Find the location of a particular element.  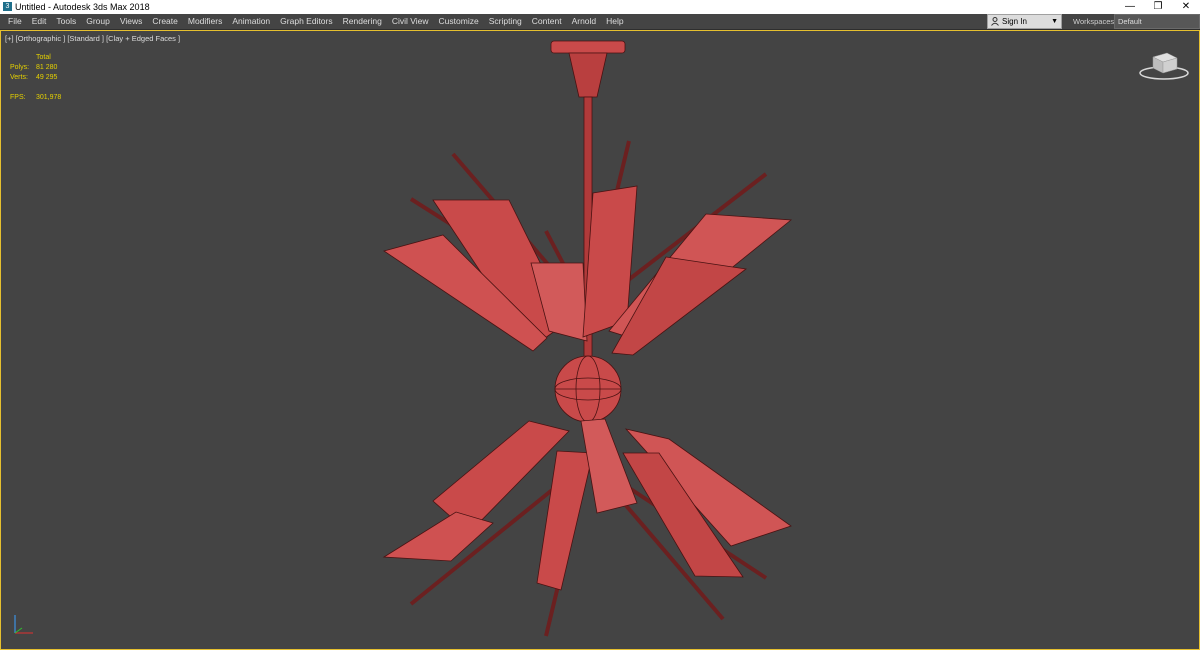

menu-content: Content is located at coordinates (547, 21).